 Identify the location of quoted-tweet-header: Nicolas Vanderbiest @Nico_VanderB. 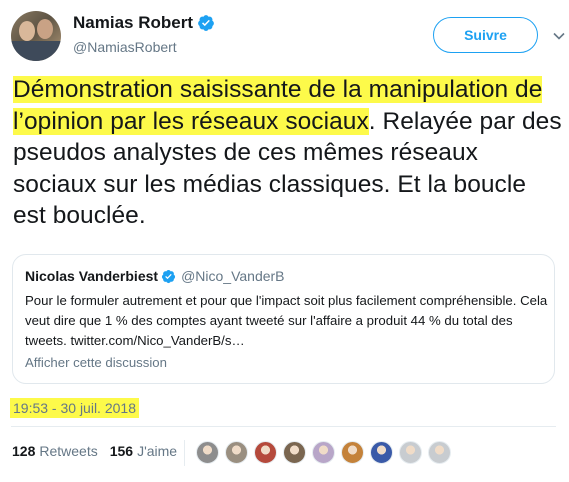
(155, 276).